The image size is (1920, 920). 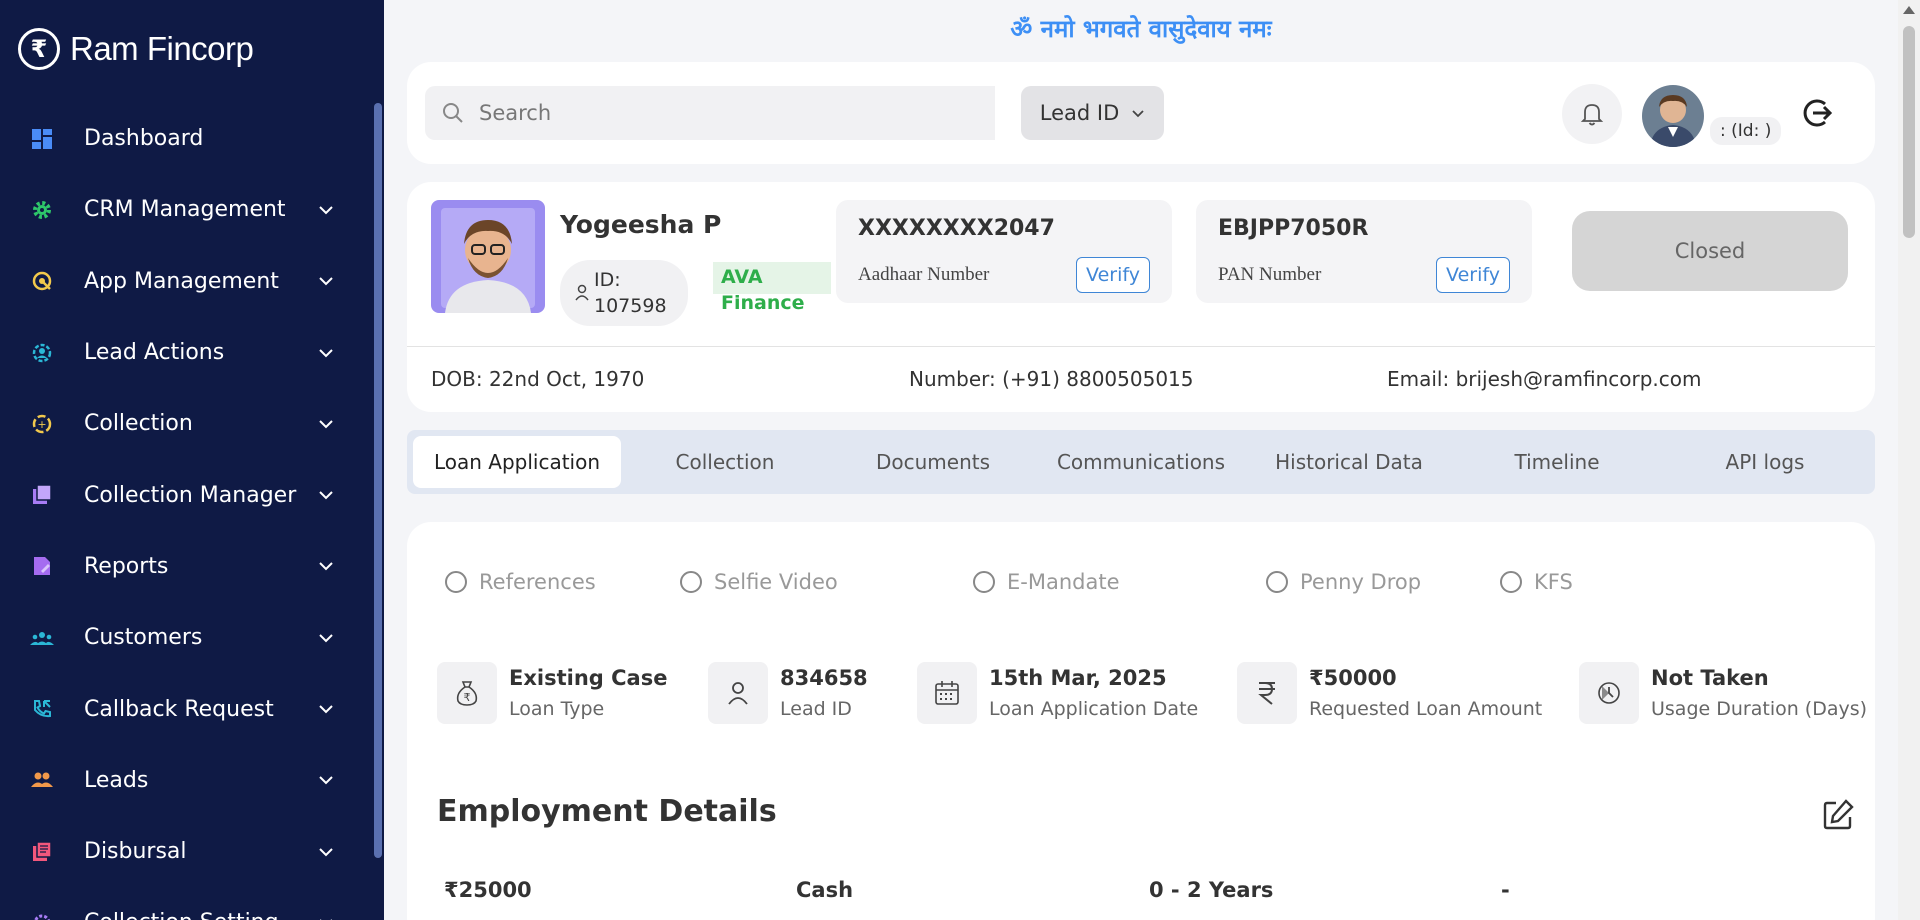 I want to click on sidebar-item-collection-manager: Collection Manager, so click(x=186, y=494).